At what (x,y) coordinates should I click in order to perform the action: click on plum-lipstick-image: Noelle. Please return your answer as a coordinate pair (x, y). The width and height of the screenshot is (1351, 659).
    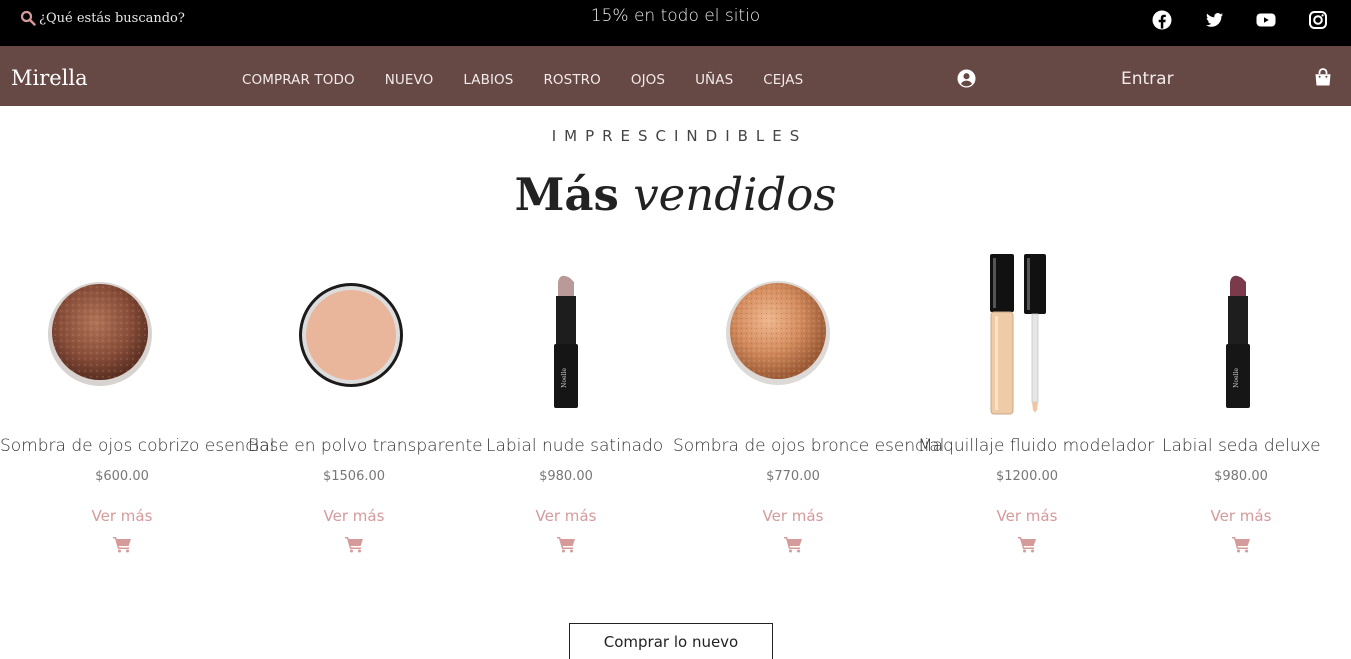
    Looking at the image, I should click on (1241, 340).